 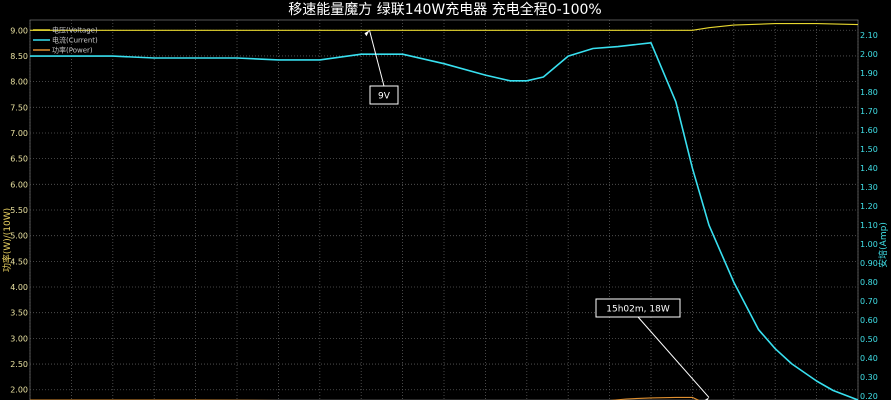 I want to click on right-tick-label: 0.40, so click(x=869, y=358).